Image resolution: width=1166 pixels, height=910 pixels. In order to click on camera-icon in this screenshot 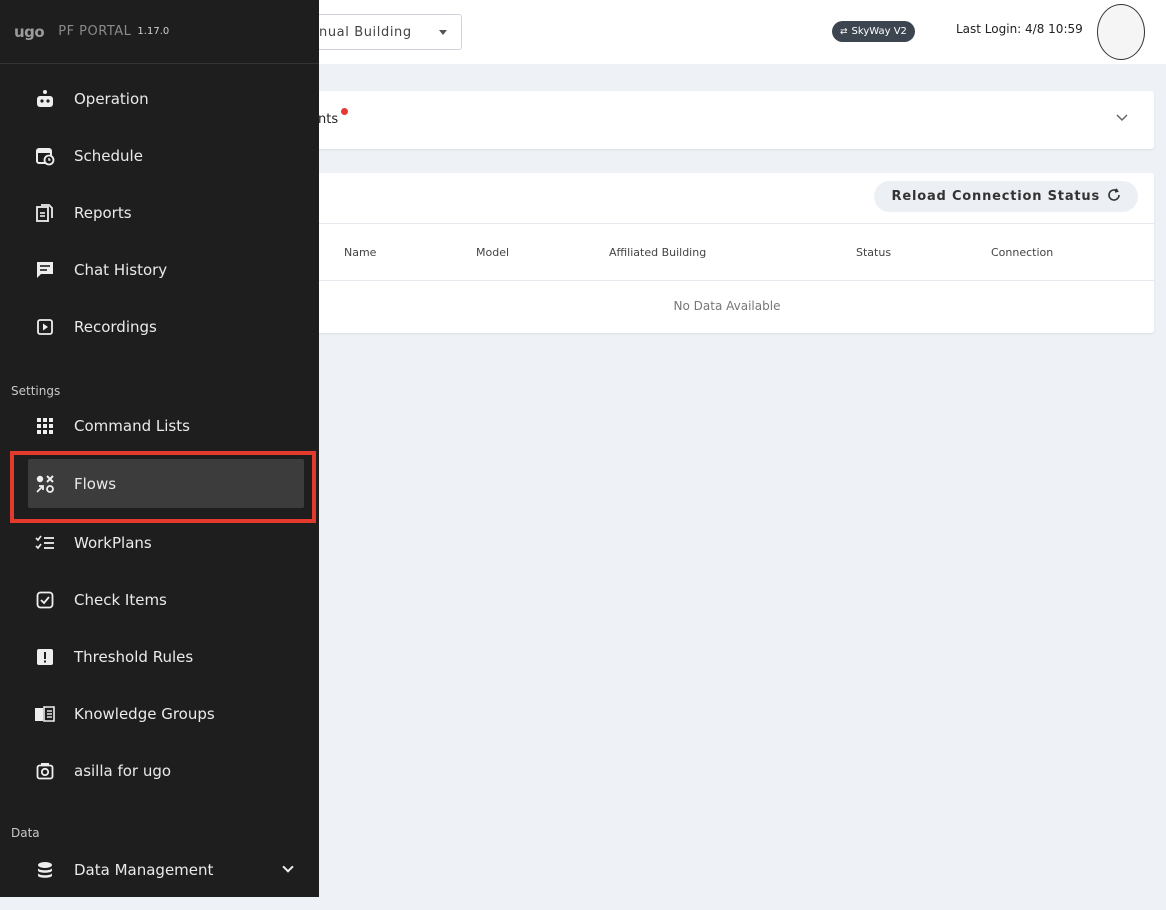, I will do `click(45, 771)`.